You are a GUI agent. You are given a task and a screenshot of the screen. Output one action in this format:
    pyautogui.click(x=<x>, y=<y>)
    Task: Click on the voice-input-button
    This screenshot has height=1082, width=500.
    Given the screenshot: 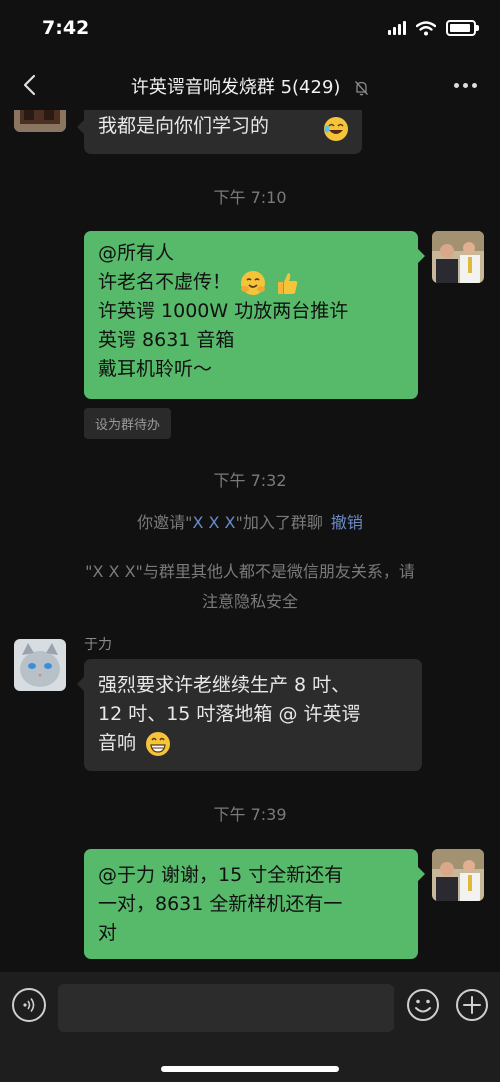 What is the action you would take?
    pyautogui.click(x=29, y=1005)
    